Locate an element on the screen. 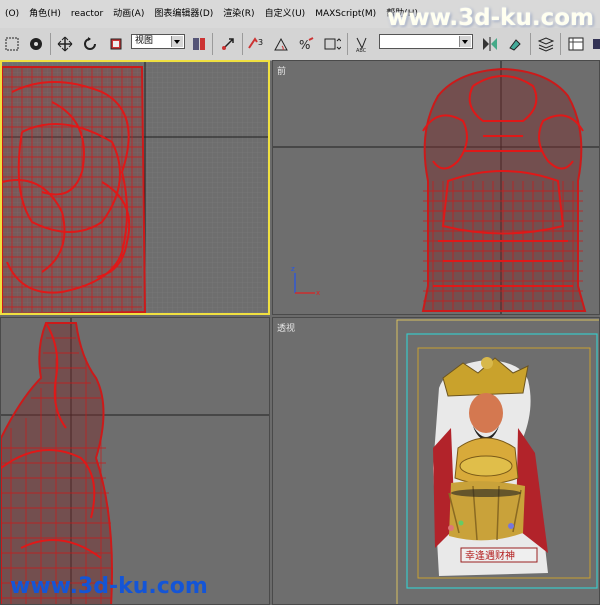  window-crossing-icon is located at coordinates (36, 44).